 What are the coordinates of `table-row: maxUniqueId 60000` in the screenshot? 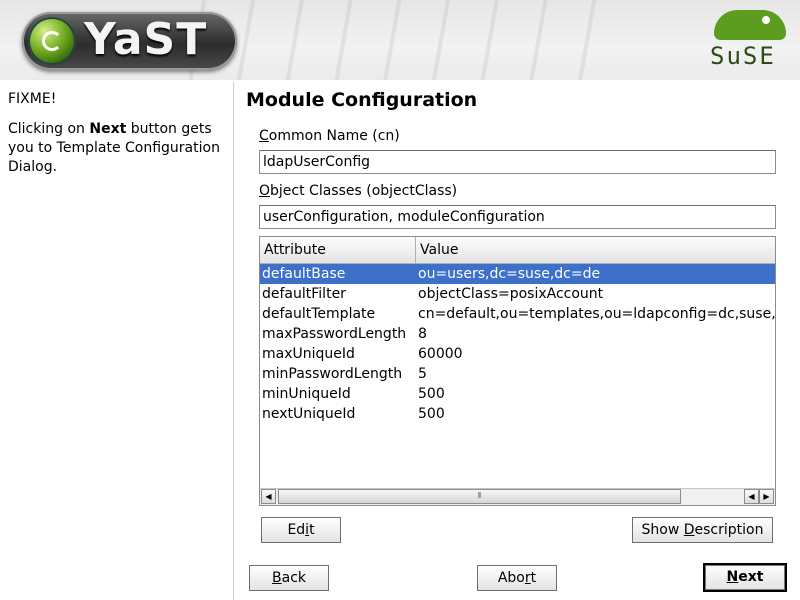 It's located at (517, 354).